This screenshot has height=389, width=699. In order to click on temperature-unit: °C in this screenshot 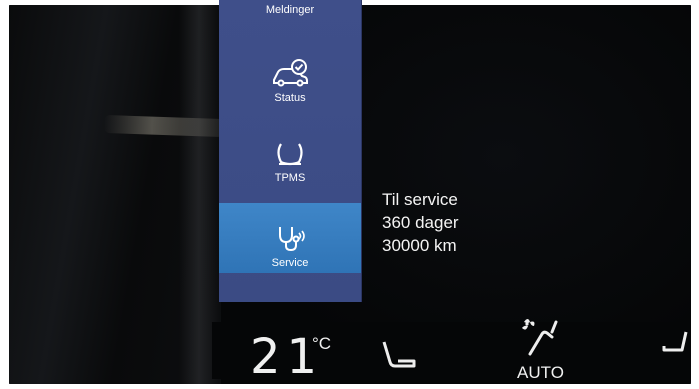, I will do `click(322, 343)`.